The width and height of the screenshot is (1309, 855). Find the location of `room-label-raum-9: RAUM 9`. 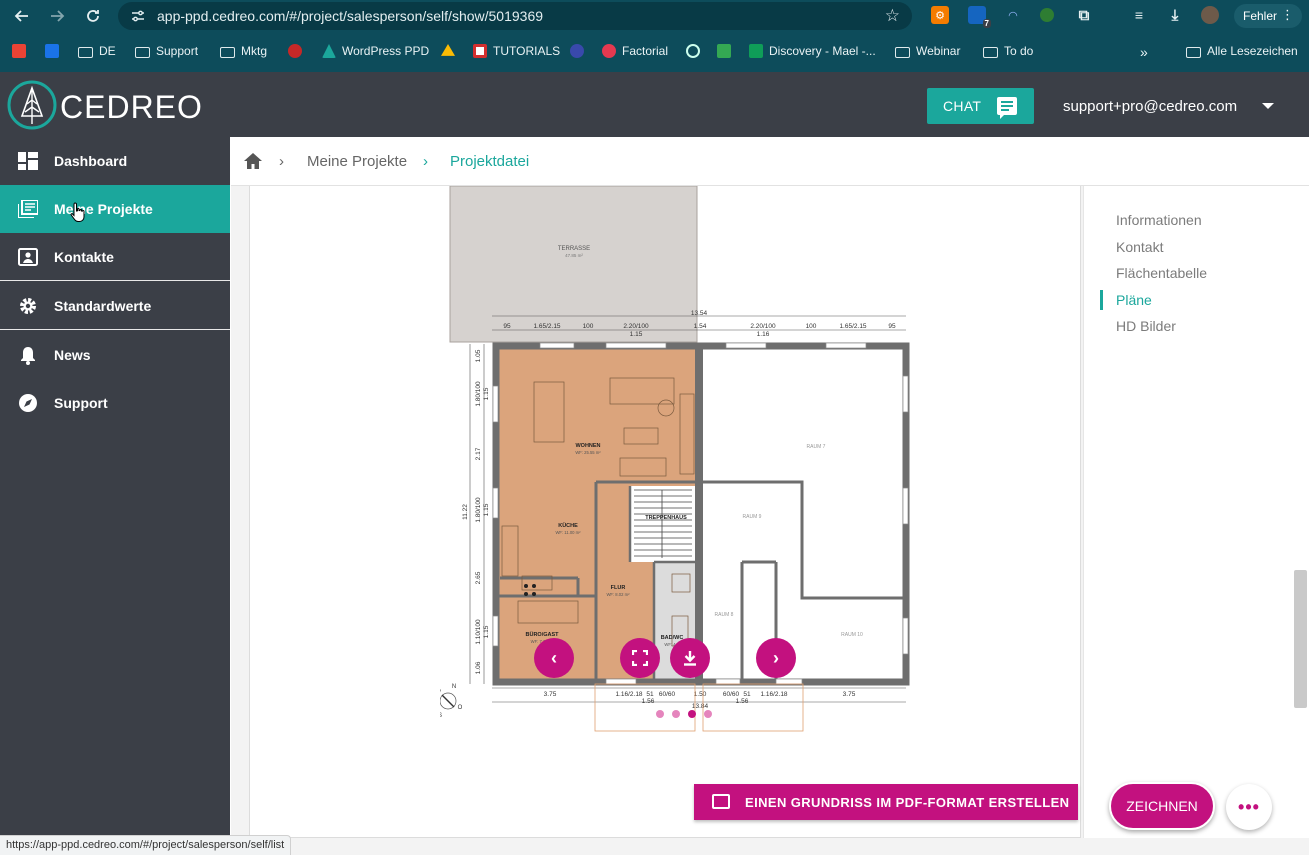

room-label-raum-9: RAUM 9 is located at coordinates (752, 517).